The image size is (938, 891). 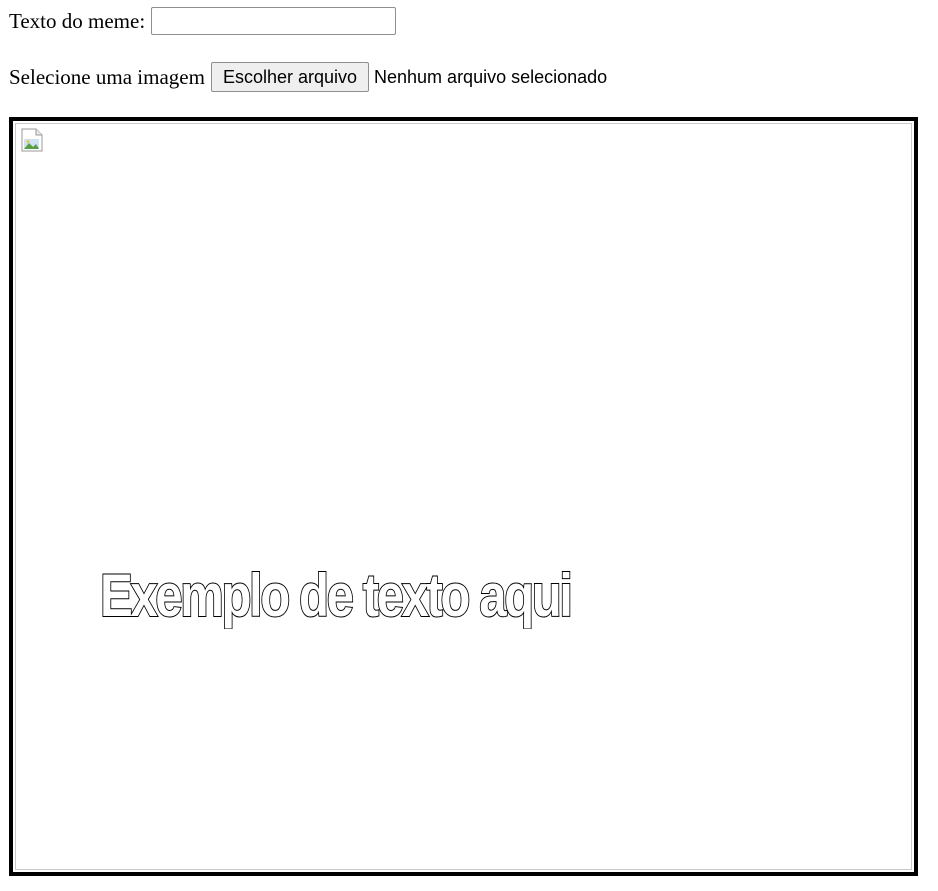 What do you see at coordinates (107, 77) in the screenshot?
I see `image-select-label: Selecione uma imagem` at bounding box center [107, 77].